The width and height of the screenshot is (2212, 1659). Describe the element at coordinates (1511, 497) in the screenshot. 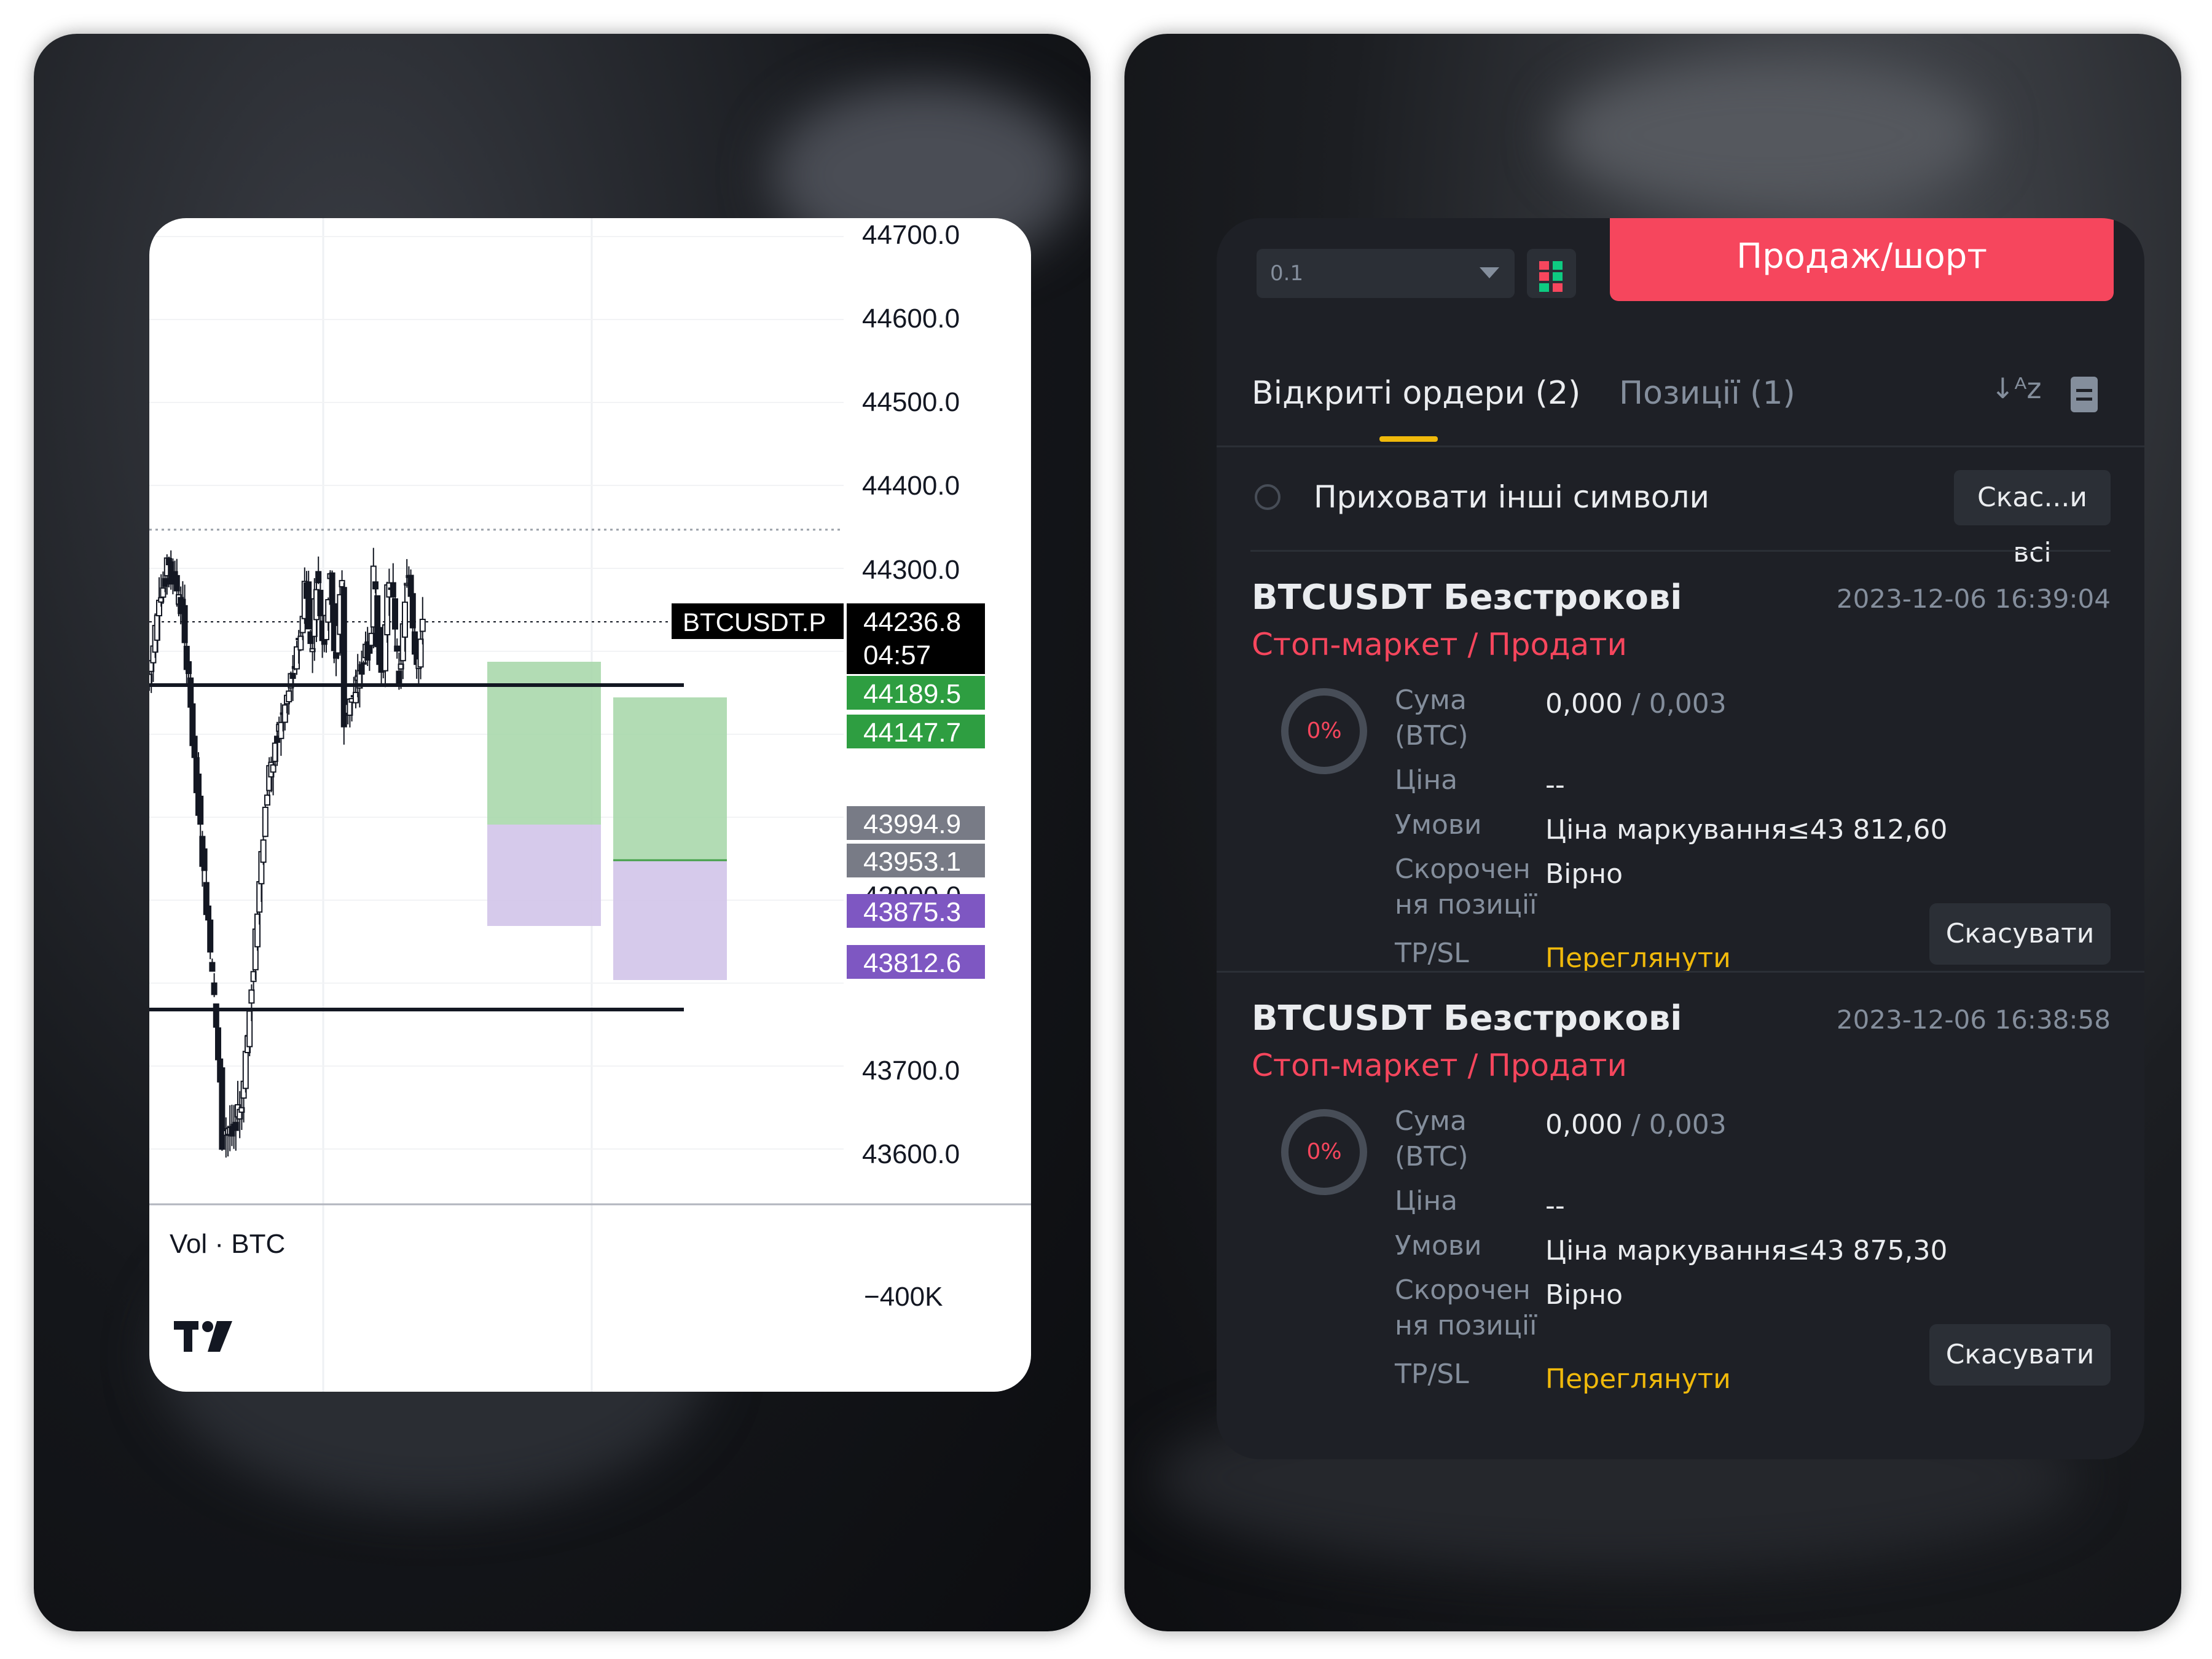

I see `hide-other-symbols-label: Приховати інші символи` at that location.